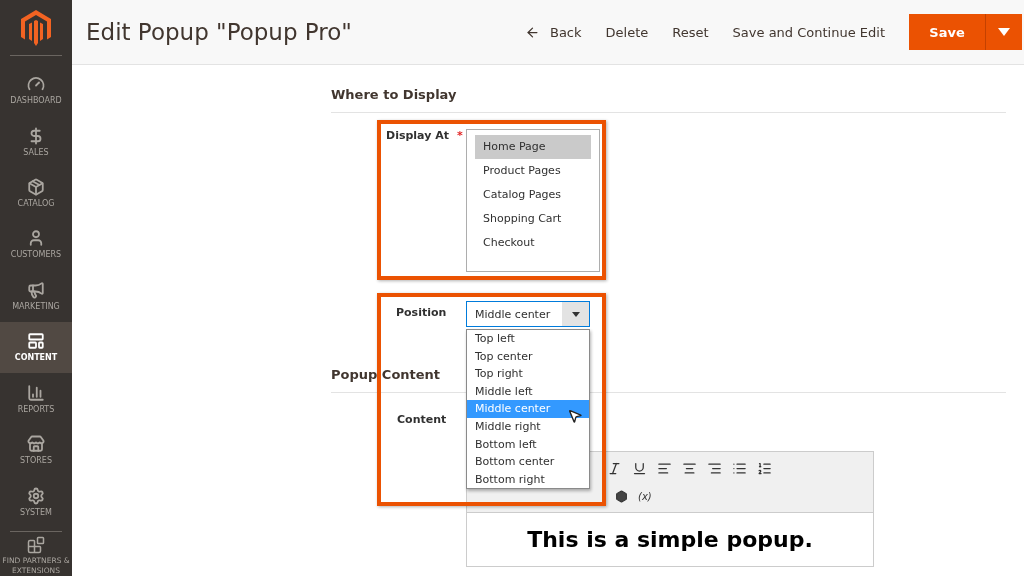  I want to click on dropdown-option: Bottom center, so click(528, 462).